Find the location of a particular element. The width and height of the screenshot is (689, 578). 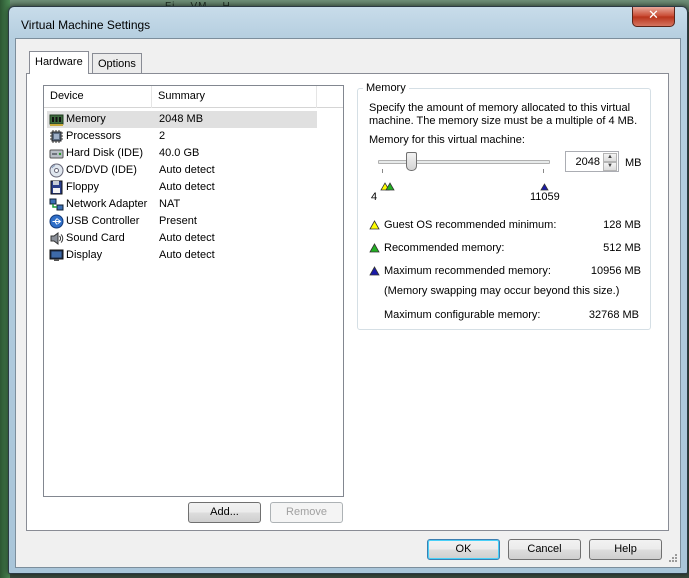

memory-slider-thumb is located at coordinates (411, 161).